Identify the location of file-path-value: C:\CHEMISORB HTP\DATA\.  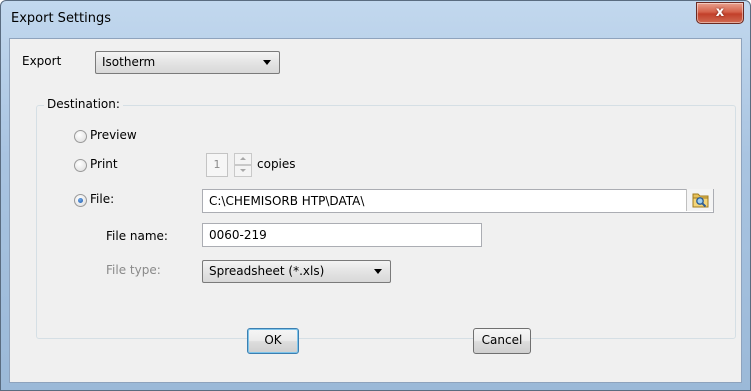
(287, 201).